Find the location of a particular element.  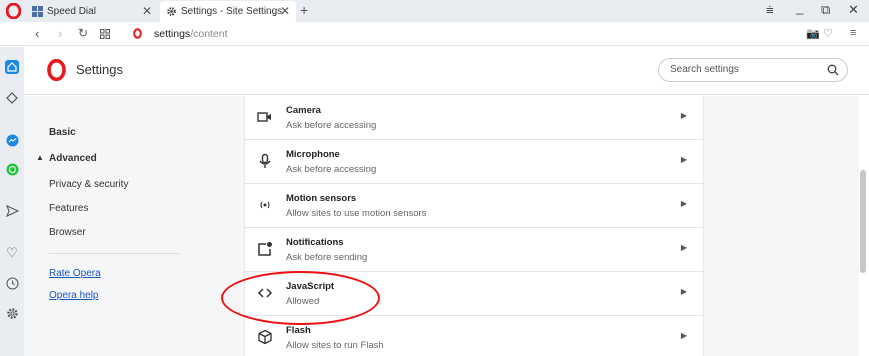

send-icon is located at coordinates (12, 211).